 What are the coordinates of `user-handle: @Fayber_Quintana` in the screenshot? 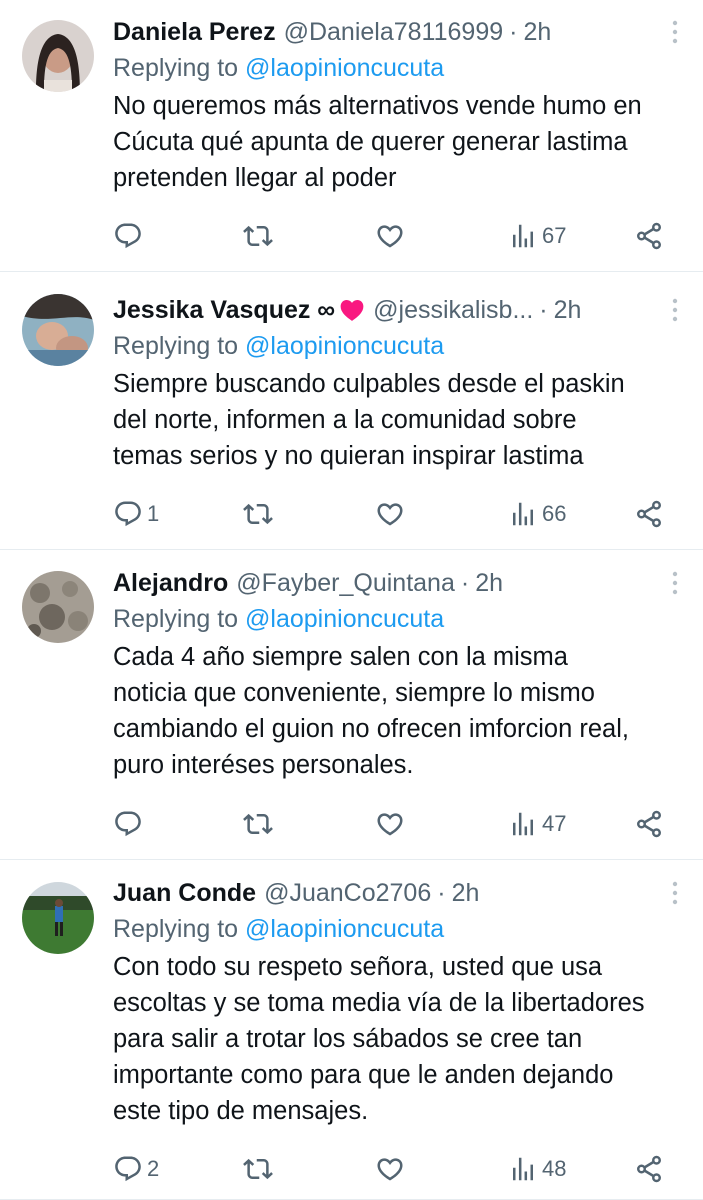 It's located at (345, 583).